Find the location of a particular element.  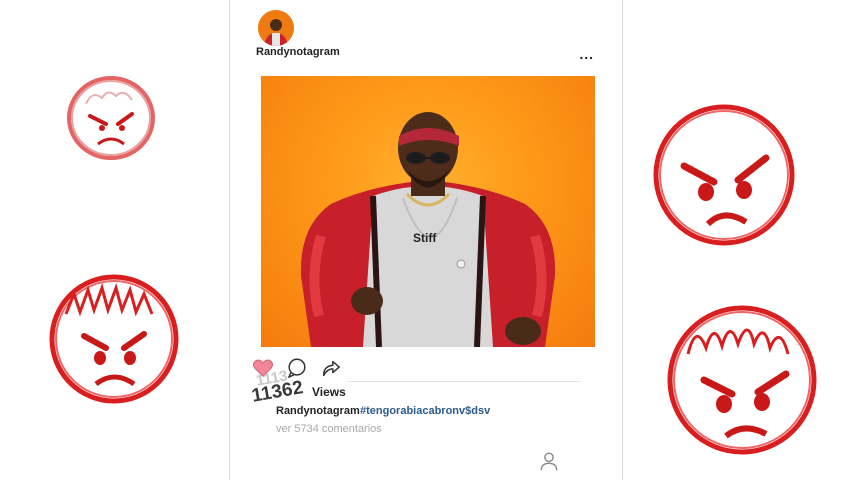

comment-button is located at coordinates (297, 368).